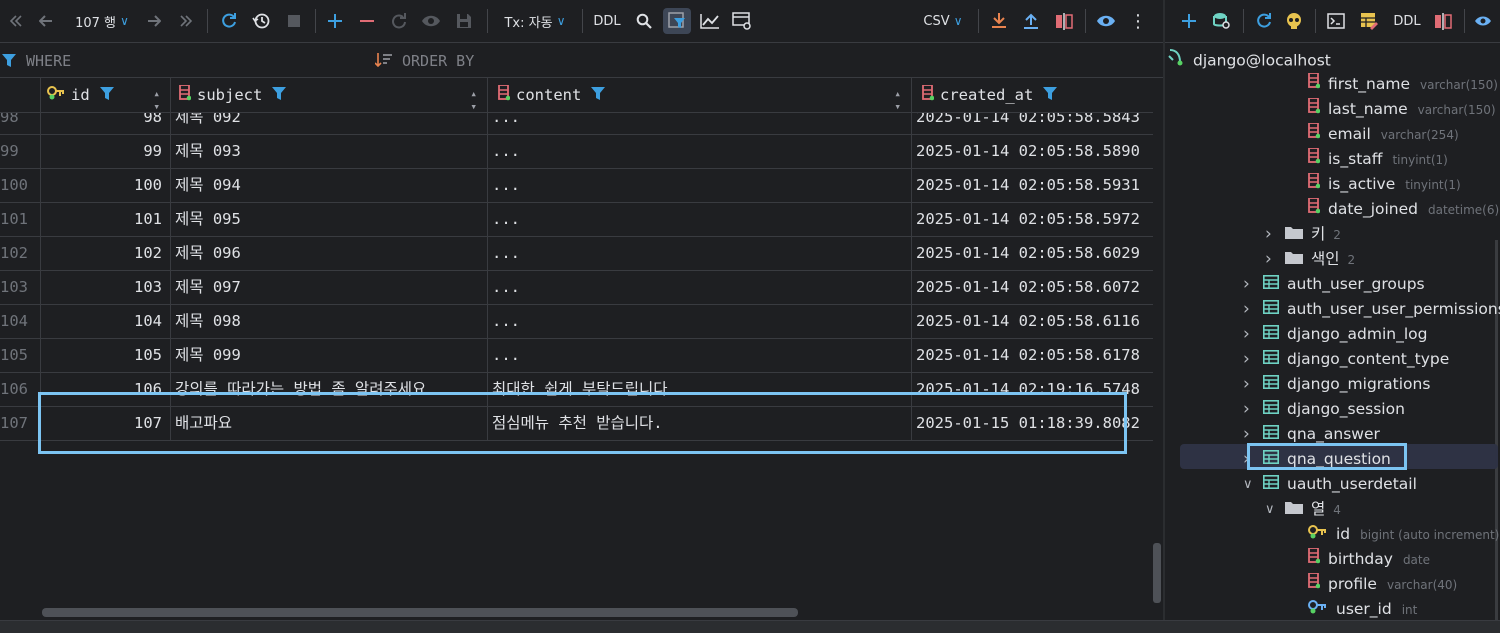  What do you see at coordinates (329, 95) in the screenshot?
I see `column-header-subject: subject ▴ ▾` at bounding box center [329, 95].